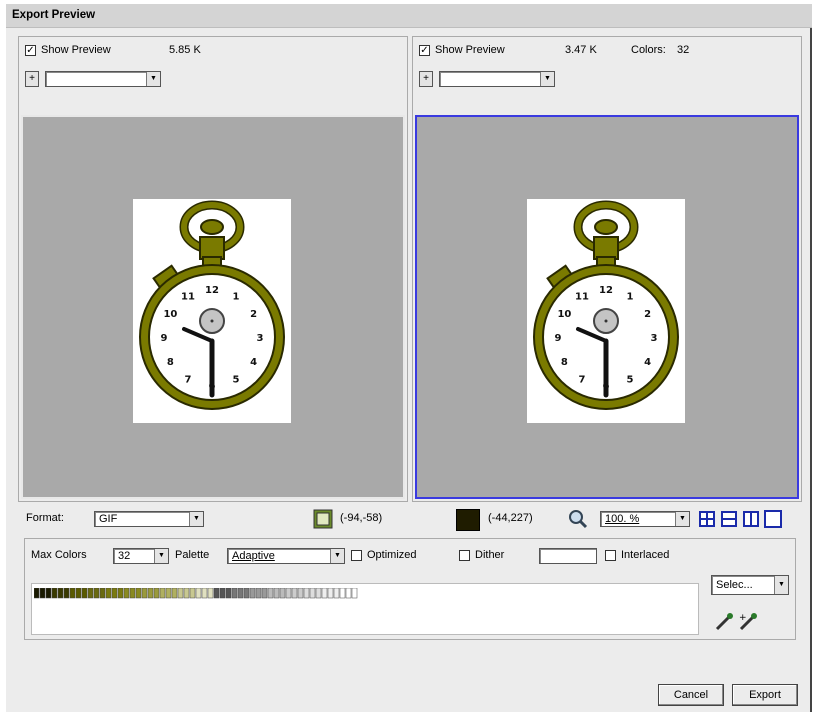  What do you see at coordinates (149, 519) in the screenshot?
I see `format-select: GIF ▼` at bounding box center [149, 519].